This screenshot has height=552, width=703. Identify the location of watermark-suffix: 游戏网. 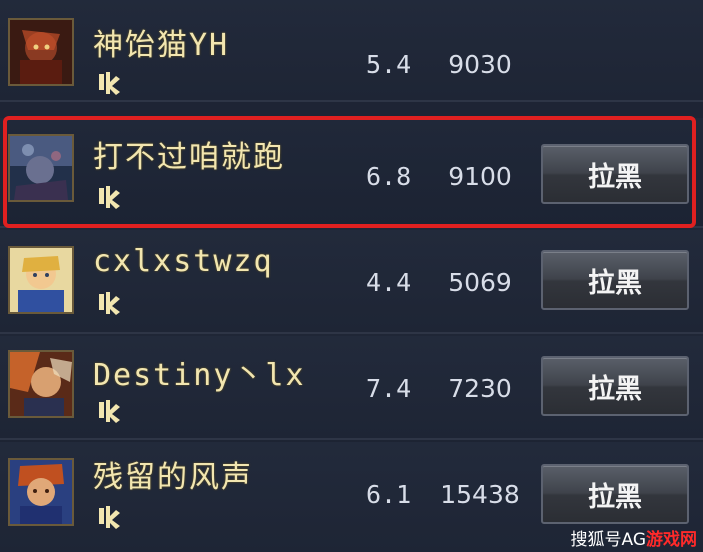
(671, 540).